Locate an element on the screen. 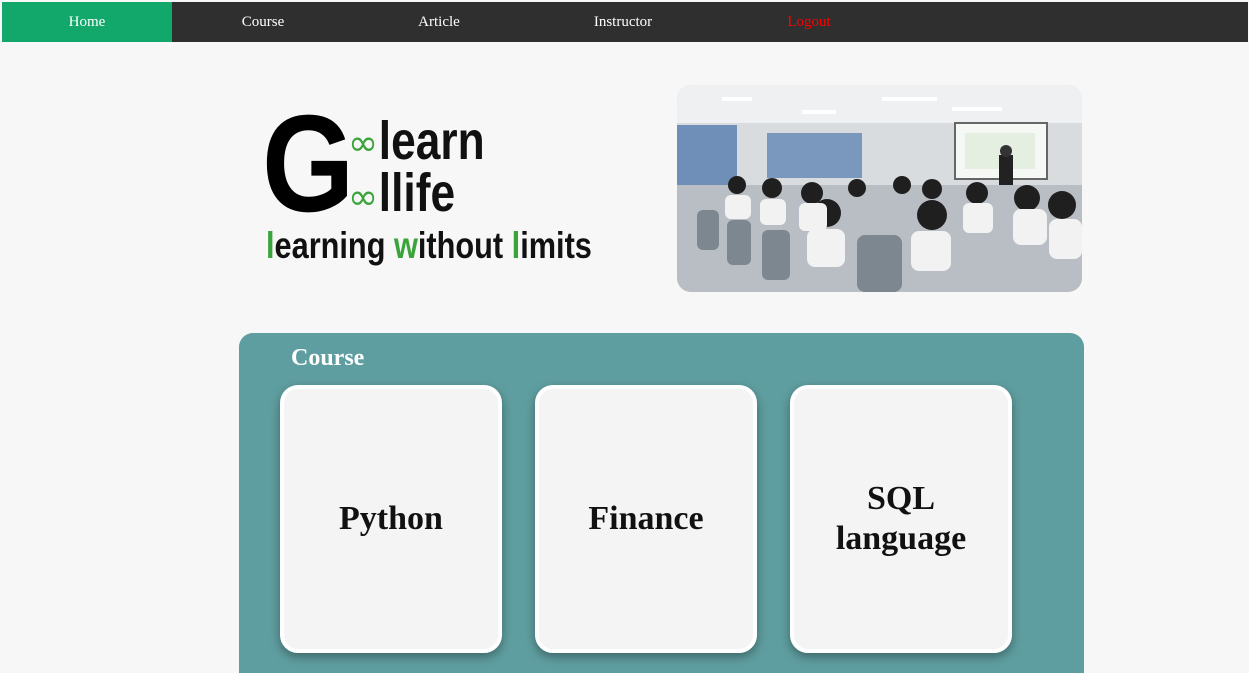 This screenshot has width=1249, height=673. logo-letter: G is located at coordinates (308, 164).